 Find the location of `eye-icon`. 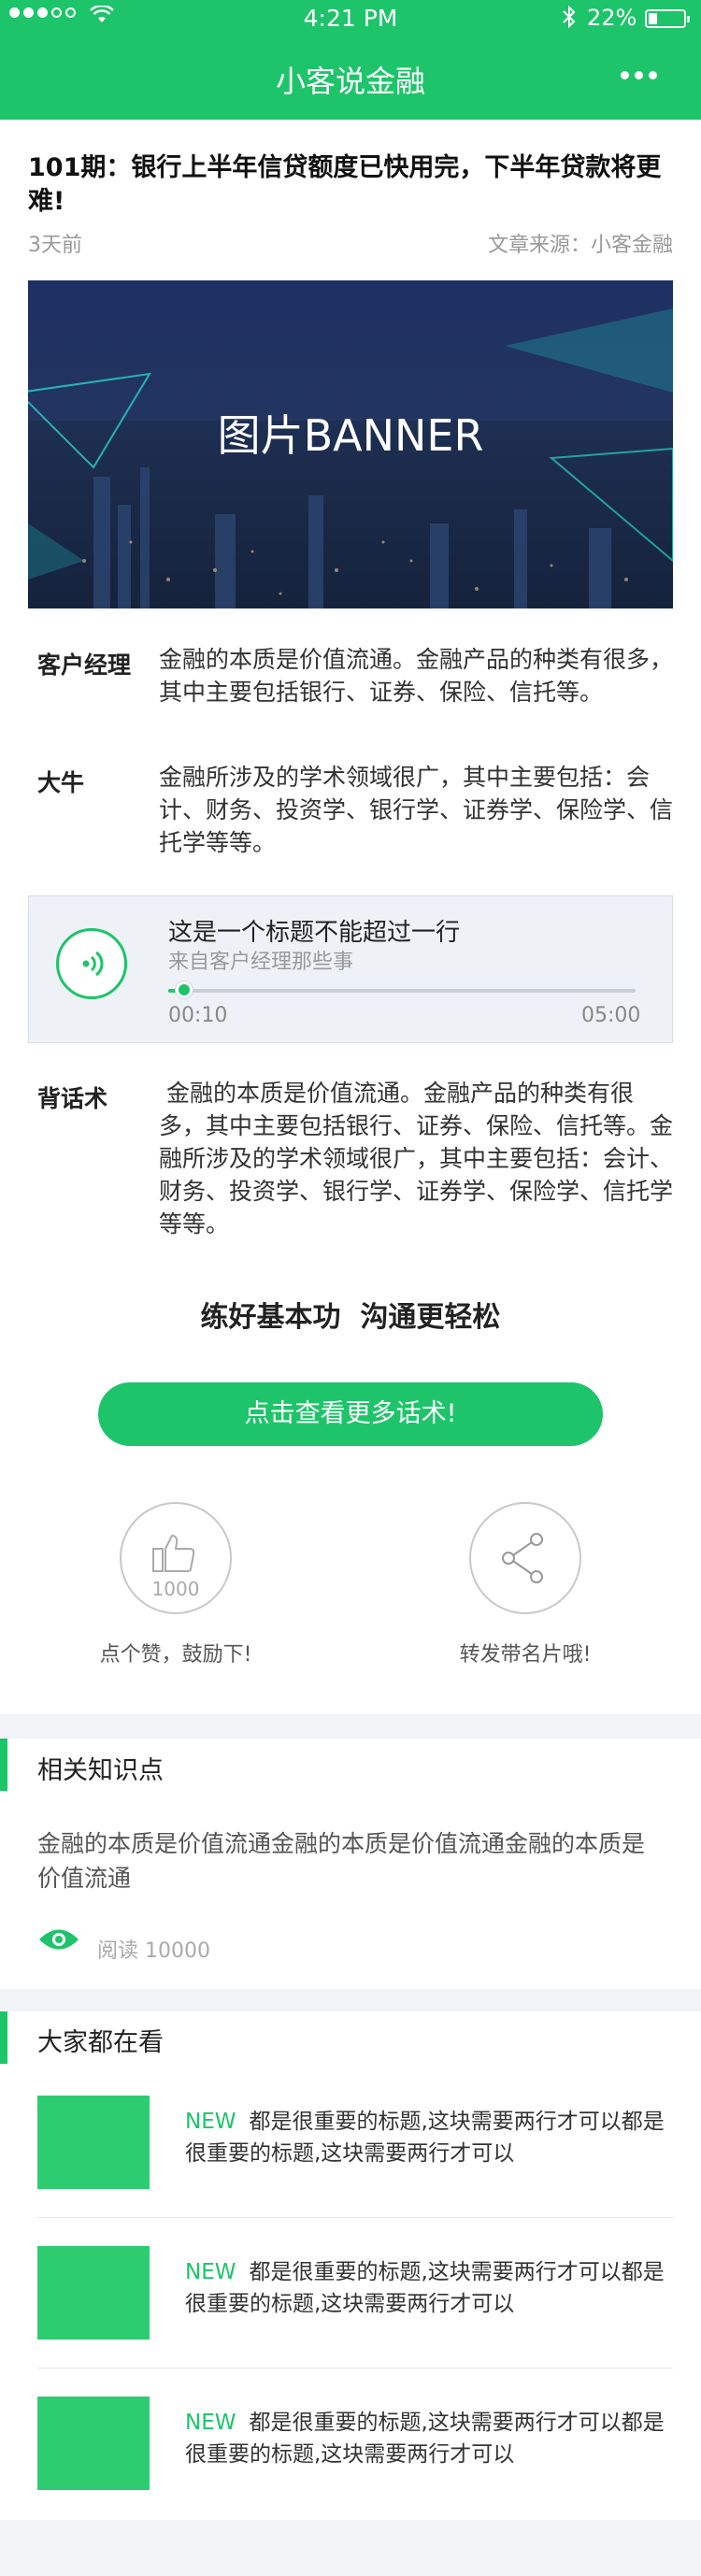

eye-icon is located at coordinates (59, 1939).